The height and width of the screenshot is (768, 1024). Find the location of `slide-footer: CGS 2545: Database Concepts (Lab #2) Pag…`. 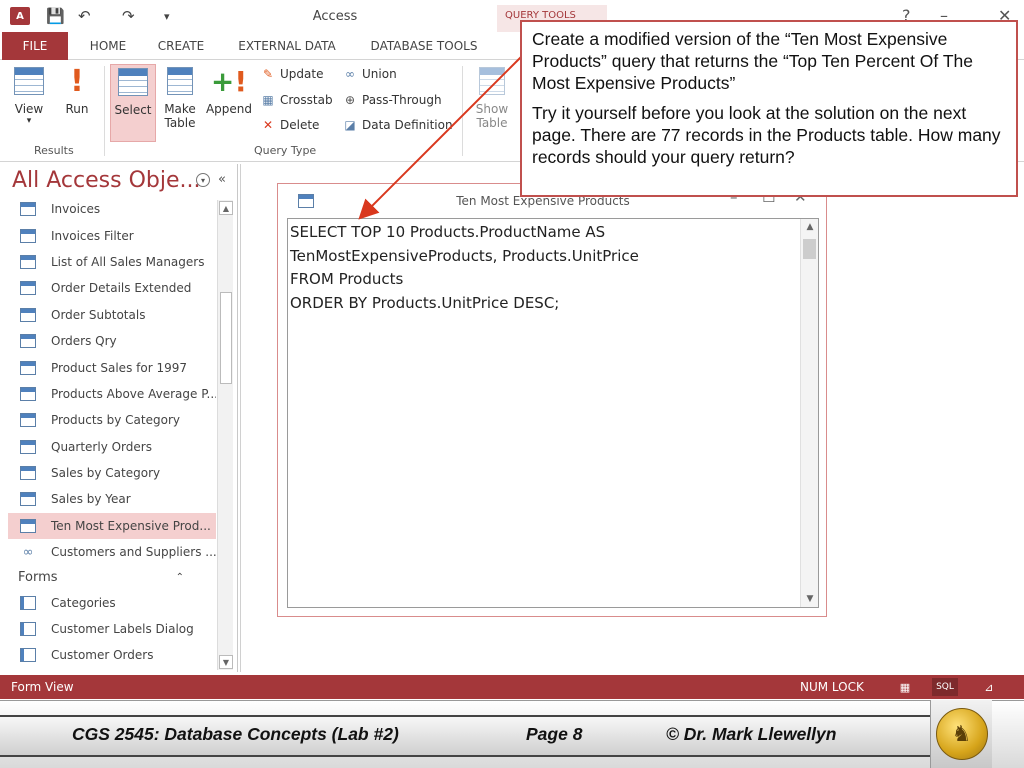

slide-footer: CGS 2545: Database Concepts (Lab #2) Pag… is located at coordinates (512, 734).